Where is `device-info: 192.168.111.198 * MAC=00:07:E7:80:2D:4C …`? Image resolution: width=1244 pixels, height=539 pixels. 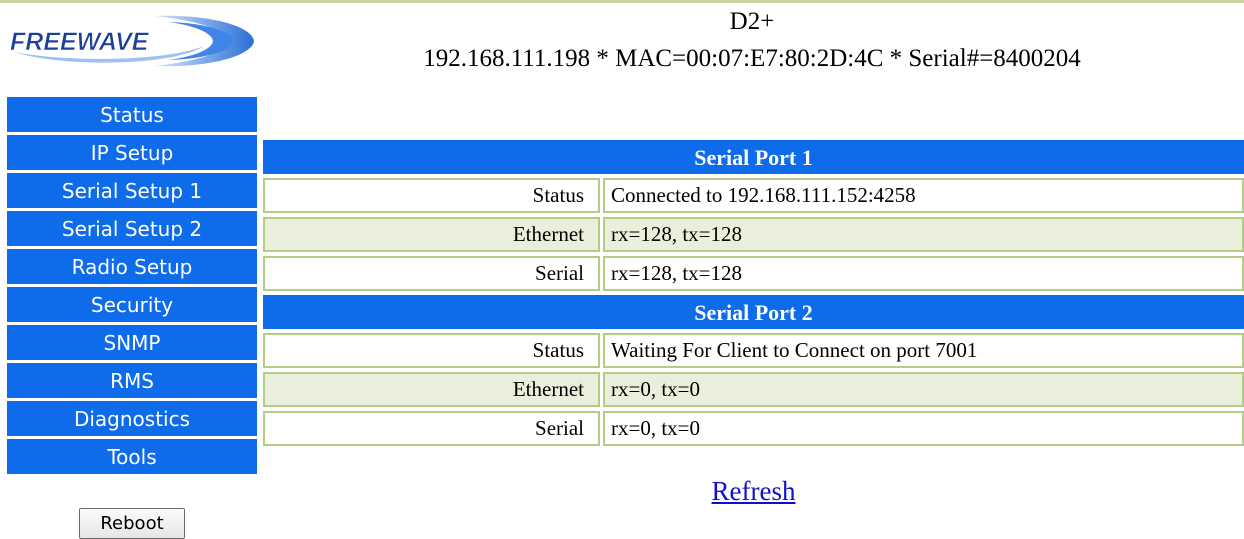
device-info: 192.168.111.198 * MAC=00:07:E7:80:2D:4C … is located at coordinates (752, 58).